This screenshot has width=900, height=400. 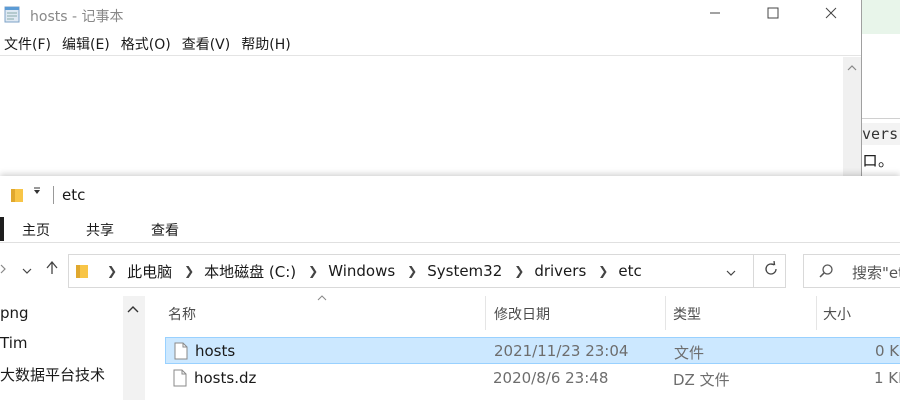 I want to click on address-folder-icon, so click(x=82, y=273).